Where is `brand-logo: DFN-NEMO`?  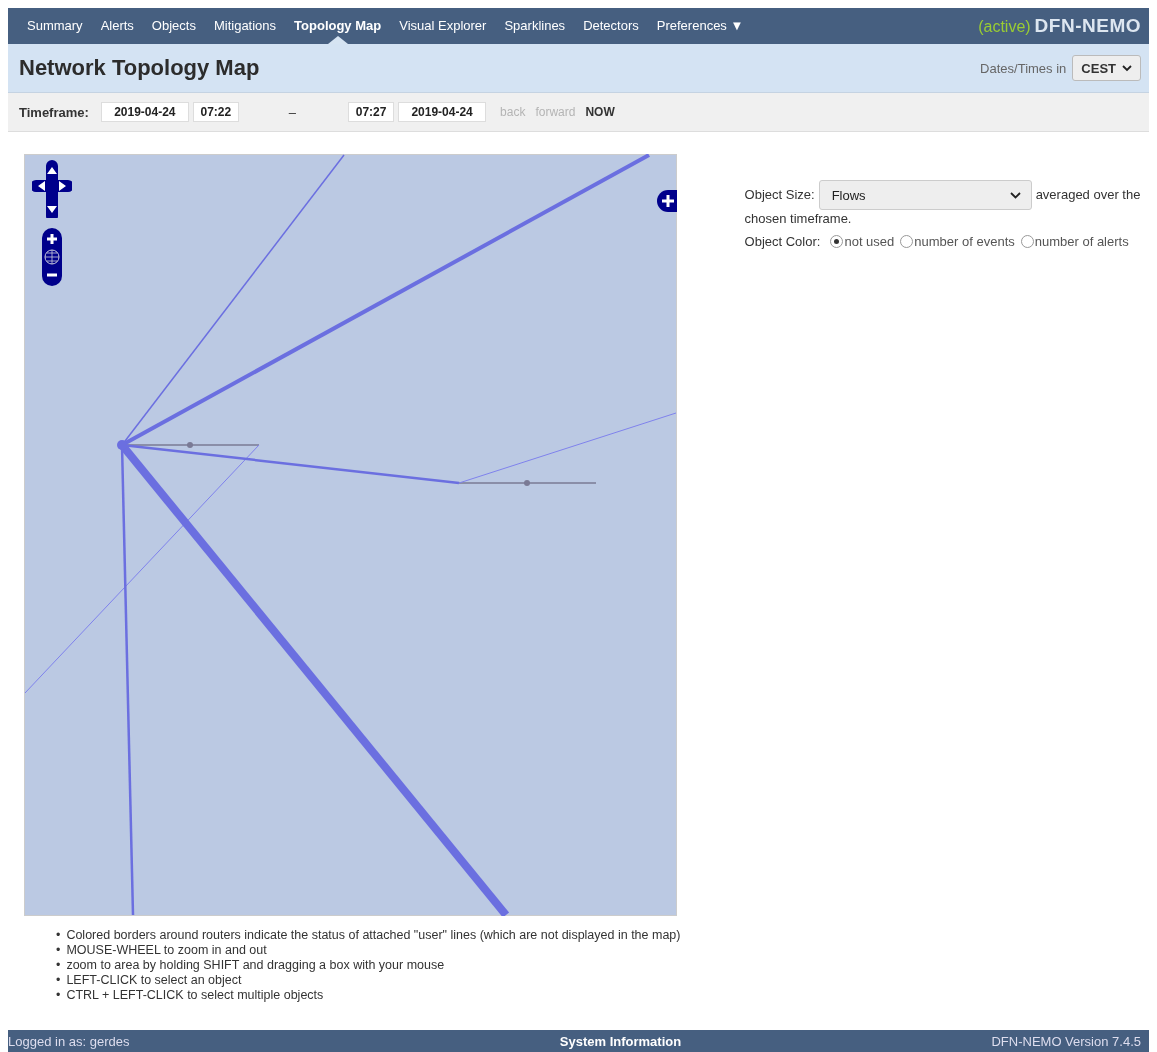 brand-logo: DFN-NEMO is located at coordinates (1087, 26).